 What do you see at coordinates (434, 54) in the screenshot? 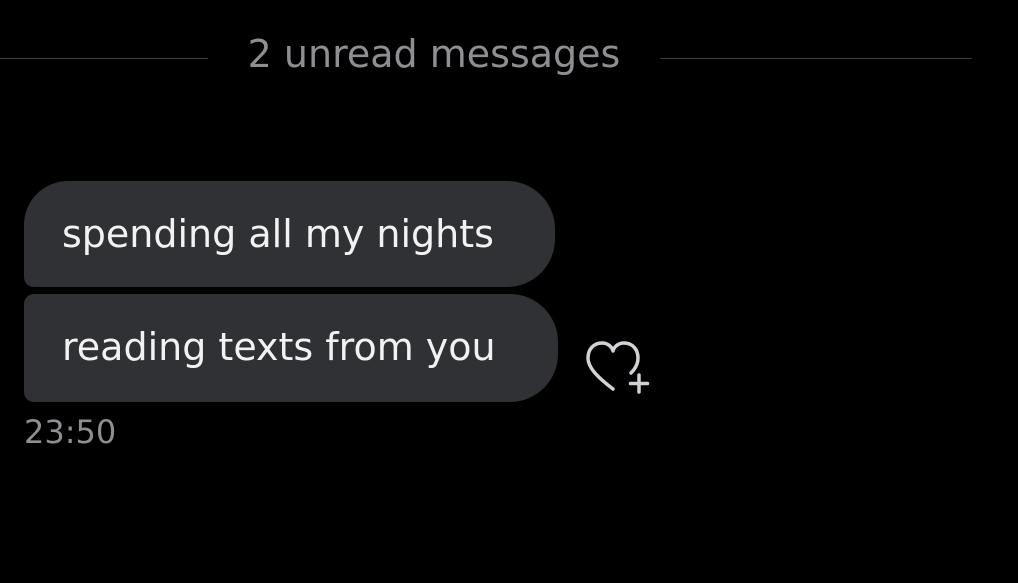
I see `unread-messages-label: 2 unread messages` at bounding box center [434, 54].